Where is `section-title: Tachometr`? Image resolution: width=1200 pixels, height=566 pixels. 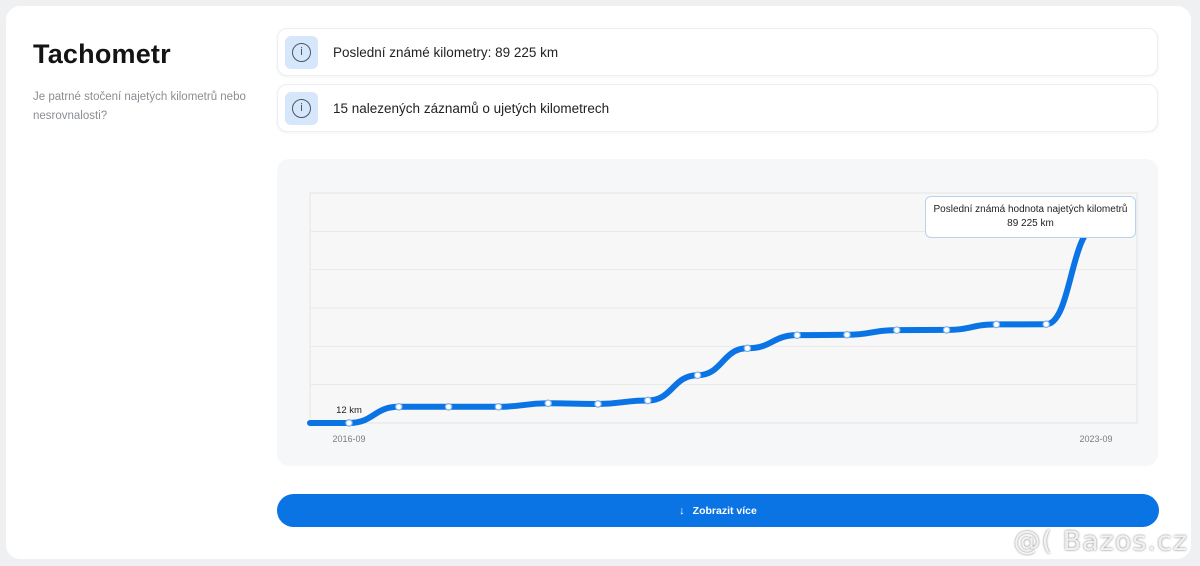 section-title: Tachometr is located at coordinates (102, 54).